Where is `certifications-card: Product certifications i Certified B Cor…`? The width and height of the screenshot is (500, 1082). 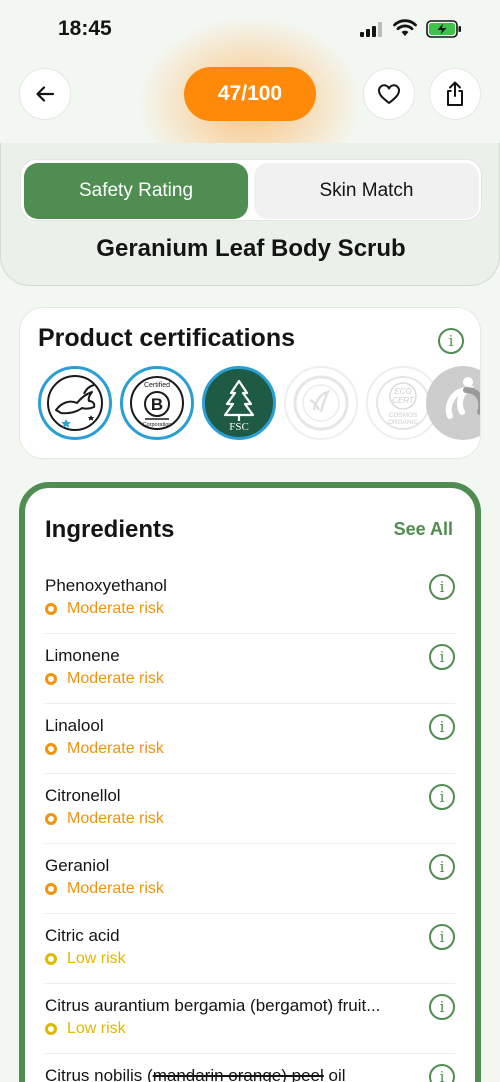 certifications-card: Product certifications i Certified B Cor… is located at coordinates (250, 383).